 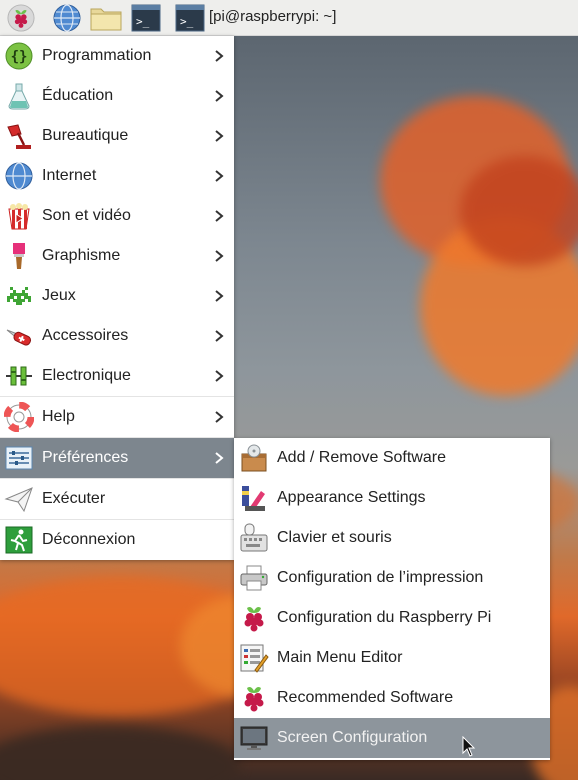 I want to click on menu-item-label: Graphisme, so click(x=81, y=255).